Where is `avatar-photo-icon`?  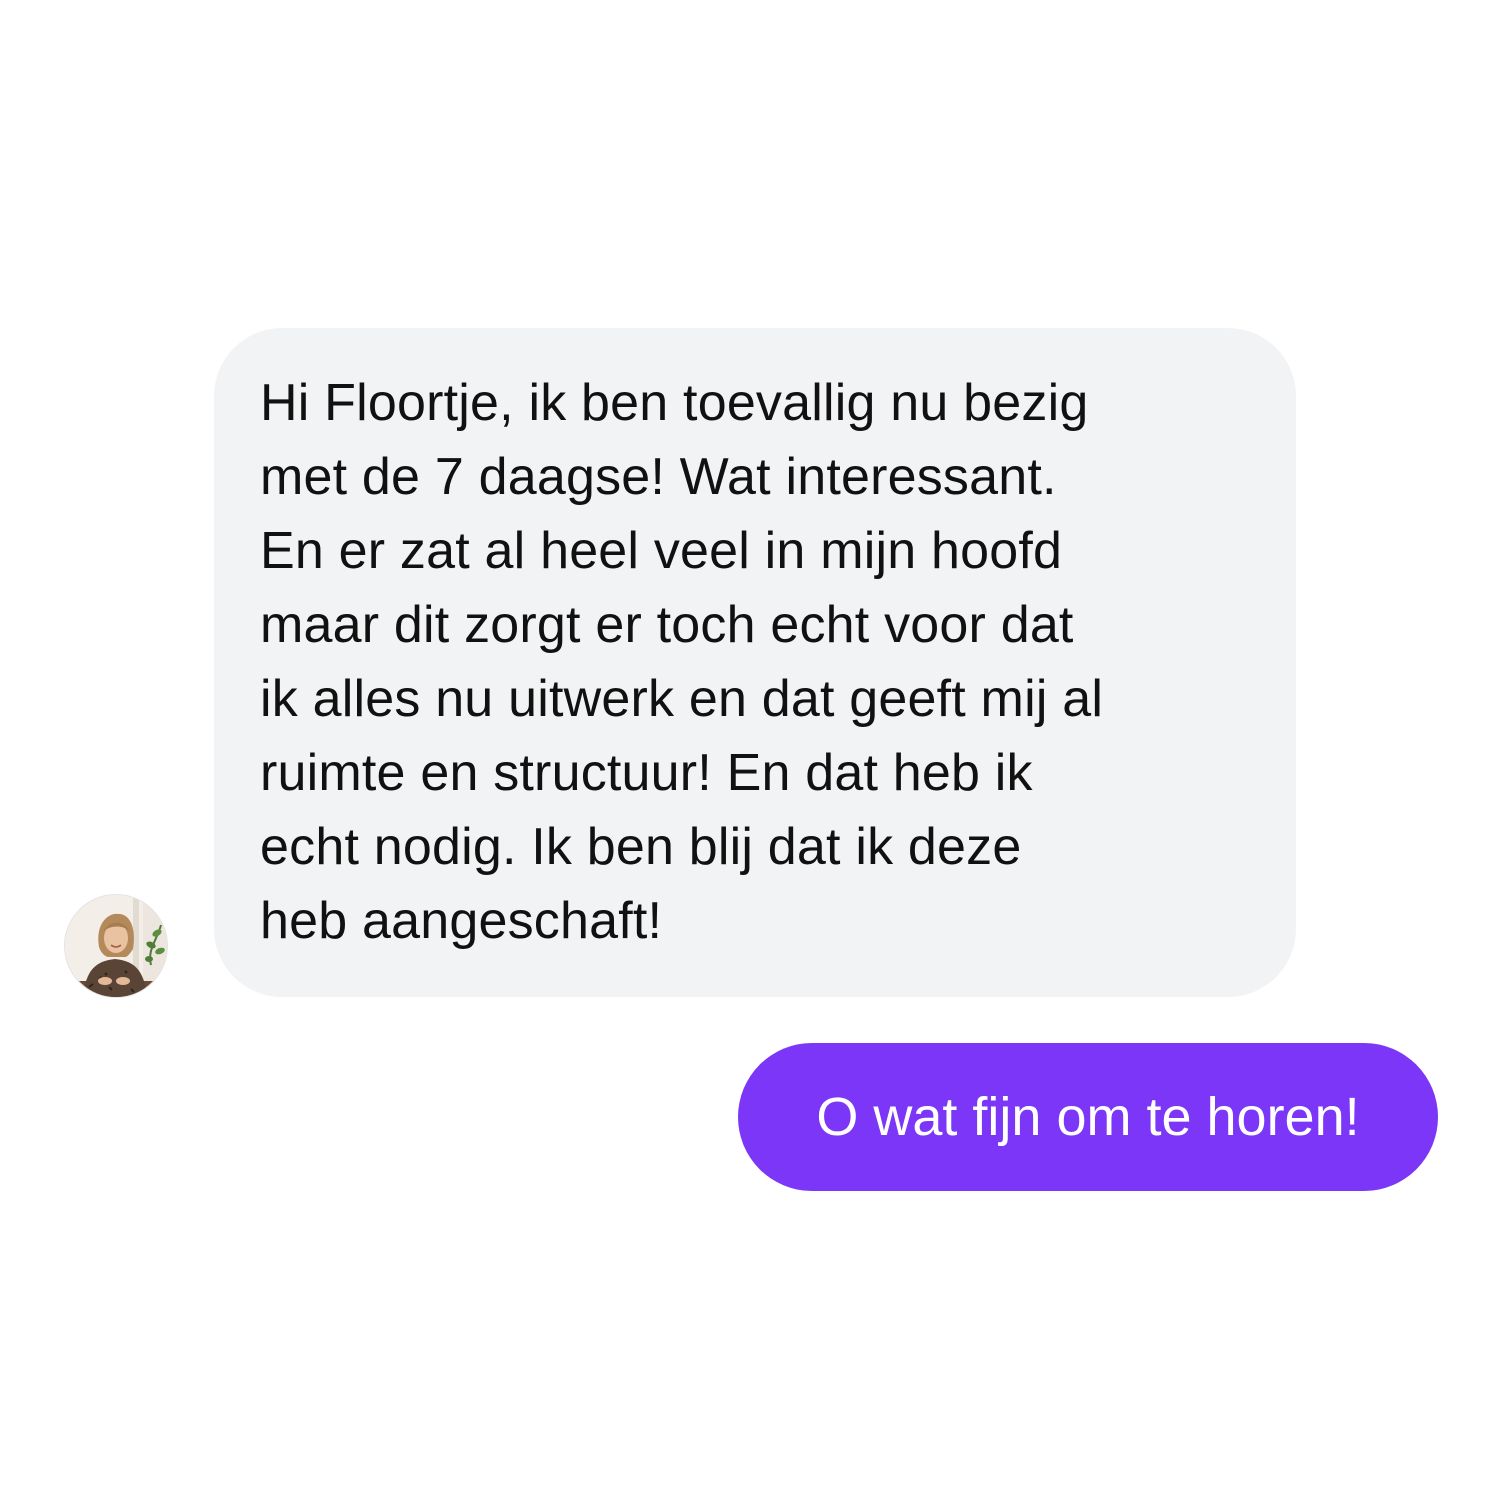 avatar-photo-icon is located at coordinates (116, 946).